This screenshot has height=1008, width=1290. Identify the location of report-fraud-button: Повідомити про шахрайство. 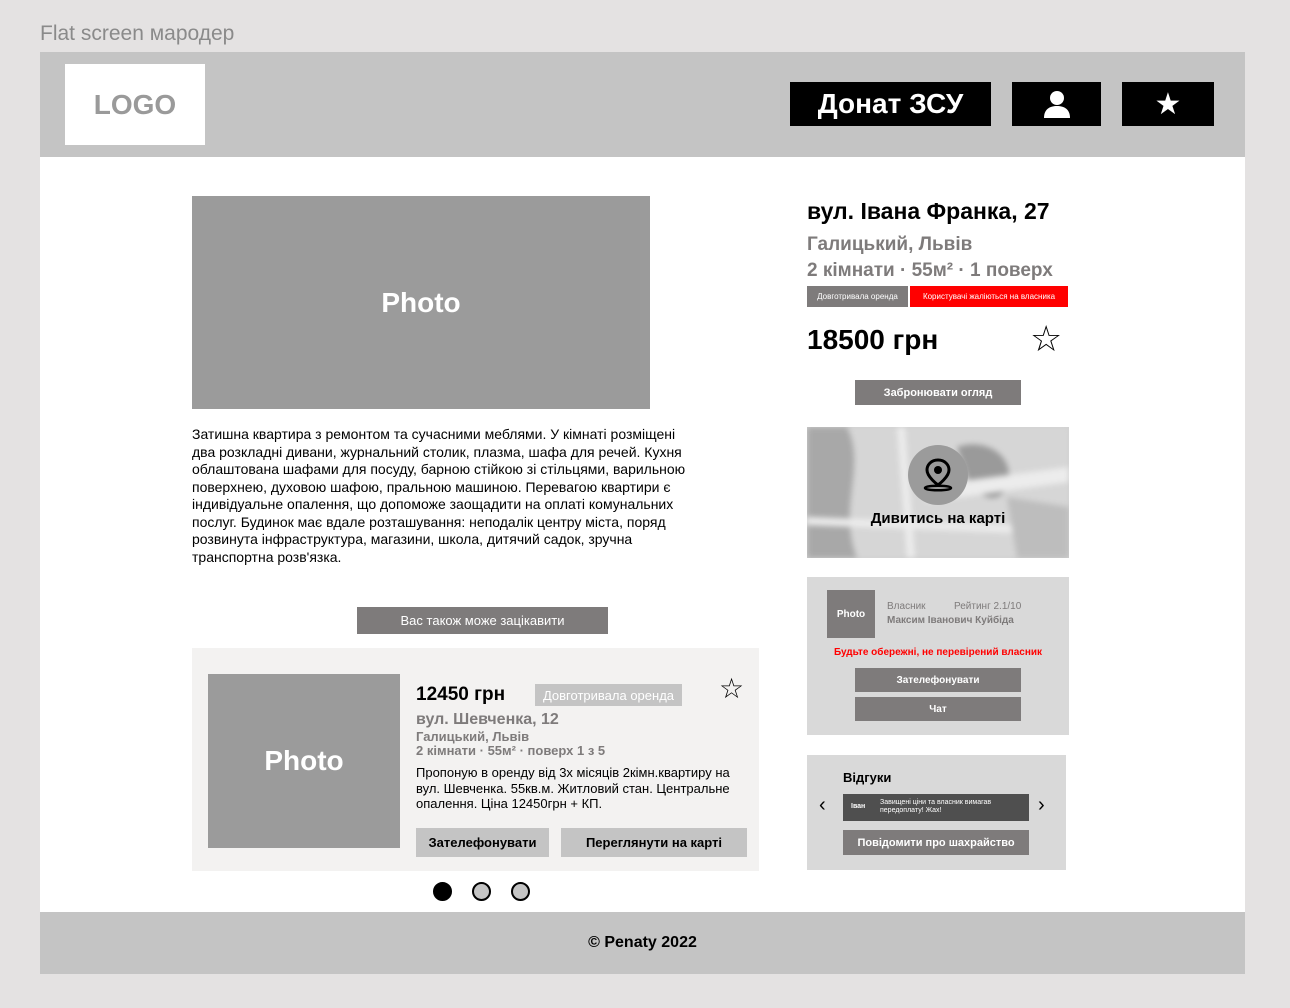
(936, 842).